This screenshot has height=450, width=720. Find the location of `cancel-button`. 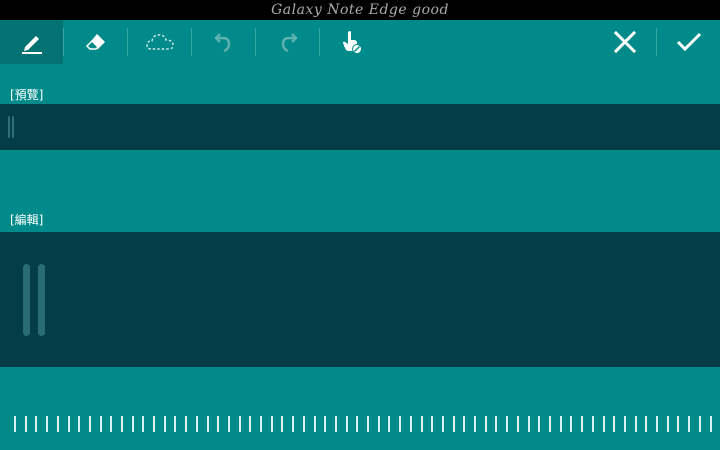

cancel-button is located at coordinates (624, 42).